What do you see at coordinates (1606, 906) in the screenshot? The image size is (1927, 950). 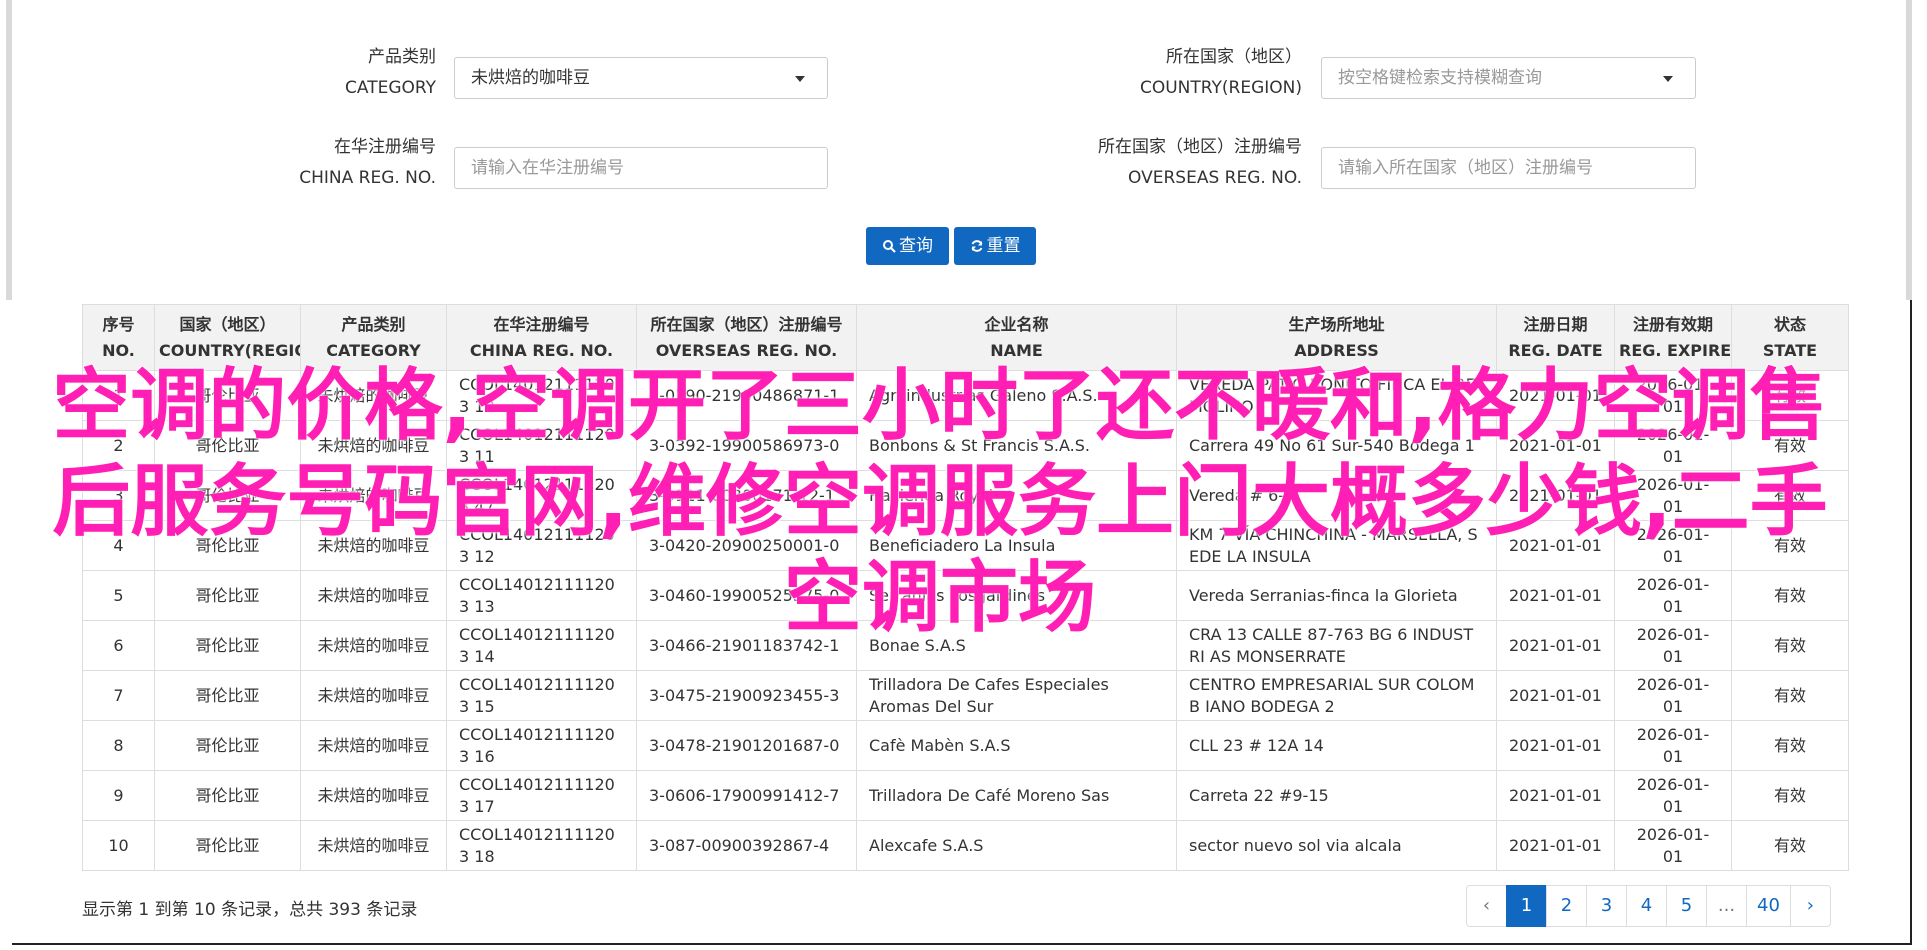 I see `page-button-3: 3` at bounding box center [1606, 906].